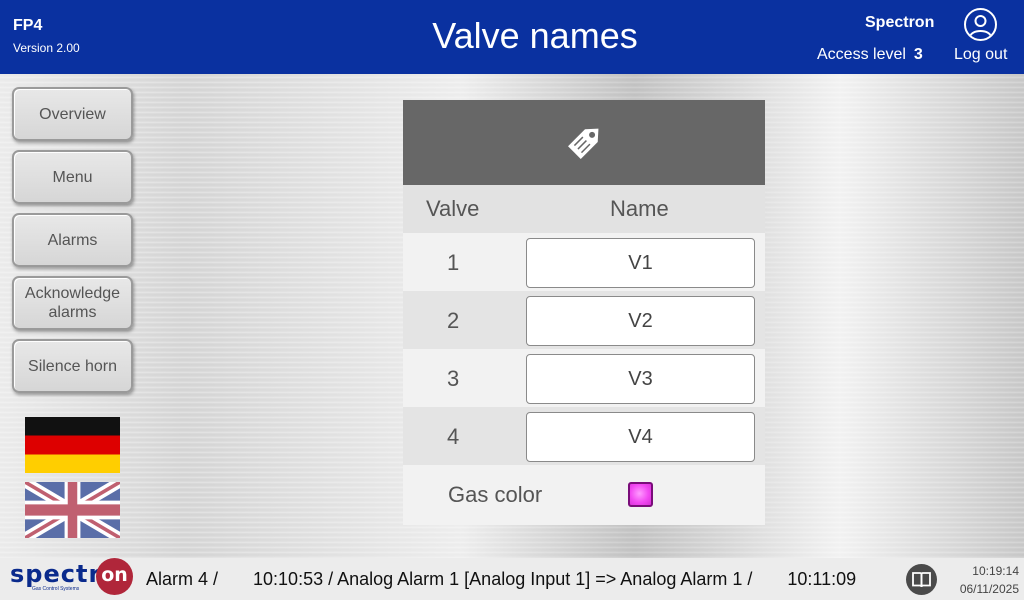 Image resolution: width=1024 pixels, height=600 pixels. Describe the element at coordinates (56, 589) in the screenshot. I see `logo-subtitle: Gas Control Systems` at that location.